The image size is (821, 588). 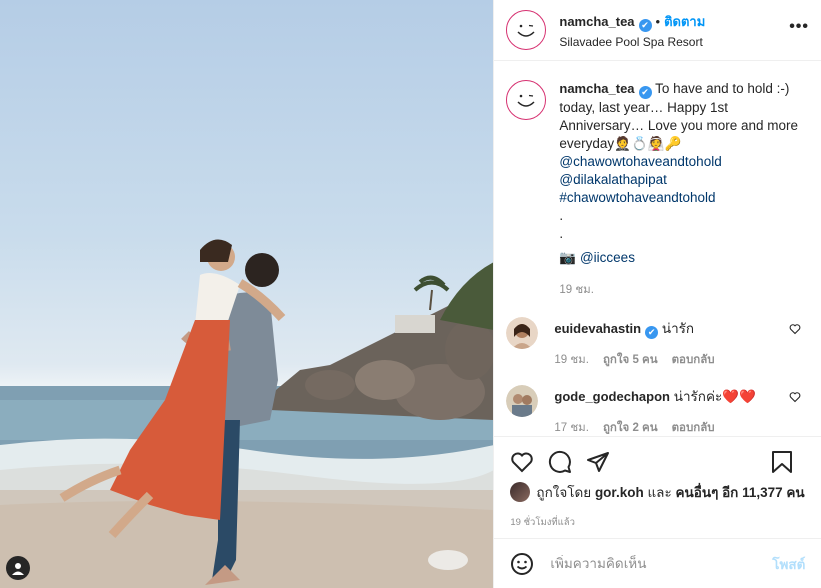 I want to click on post-timestamp: 19 ชั่วโมงที่แล้ว, so click(x=657, y=516).